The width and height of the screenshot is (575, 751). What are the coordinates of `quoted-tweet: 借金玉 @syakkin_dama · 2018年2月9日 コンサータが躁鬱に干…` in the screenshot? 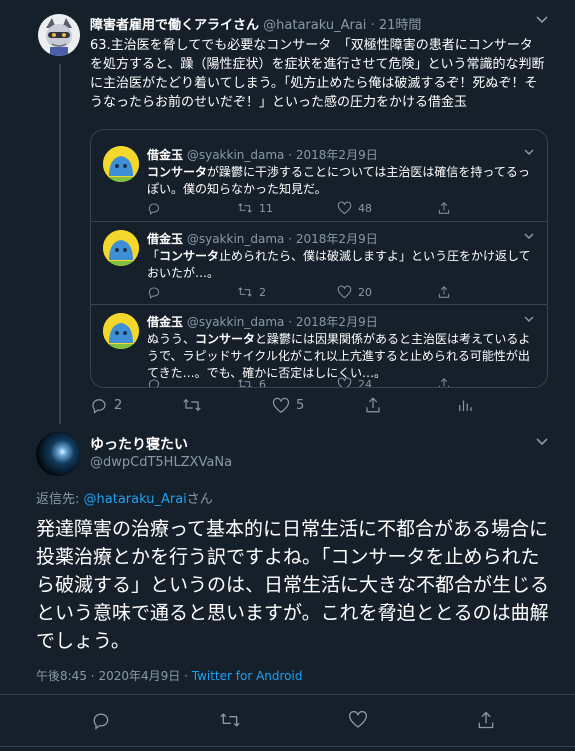 It's located at (319, 184).